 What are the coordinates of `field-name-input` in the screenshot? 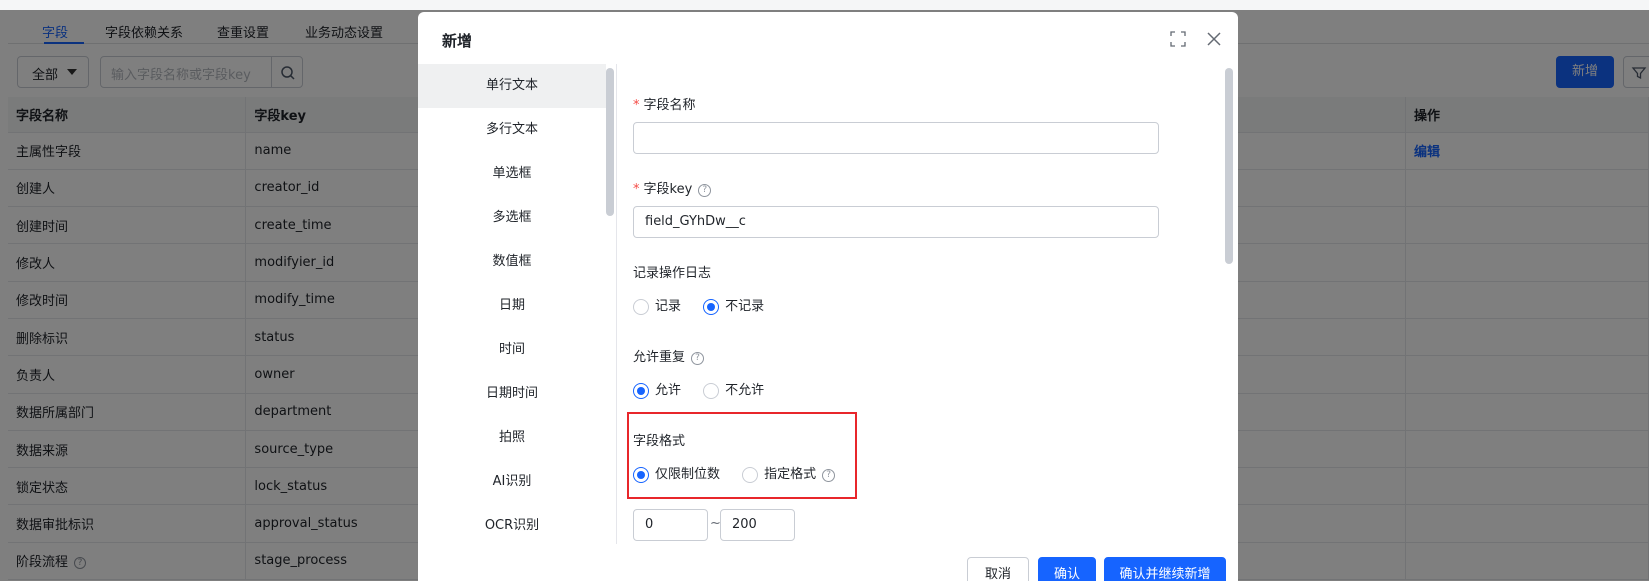 It's located at (896, 138).